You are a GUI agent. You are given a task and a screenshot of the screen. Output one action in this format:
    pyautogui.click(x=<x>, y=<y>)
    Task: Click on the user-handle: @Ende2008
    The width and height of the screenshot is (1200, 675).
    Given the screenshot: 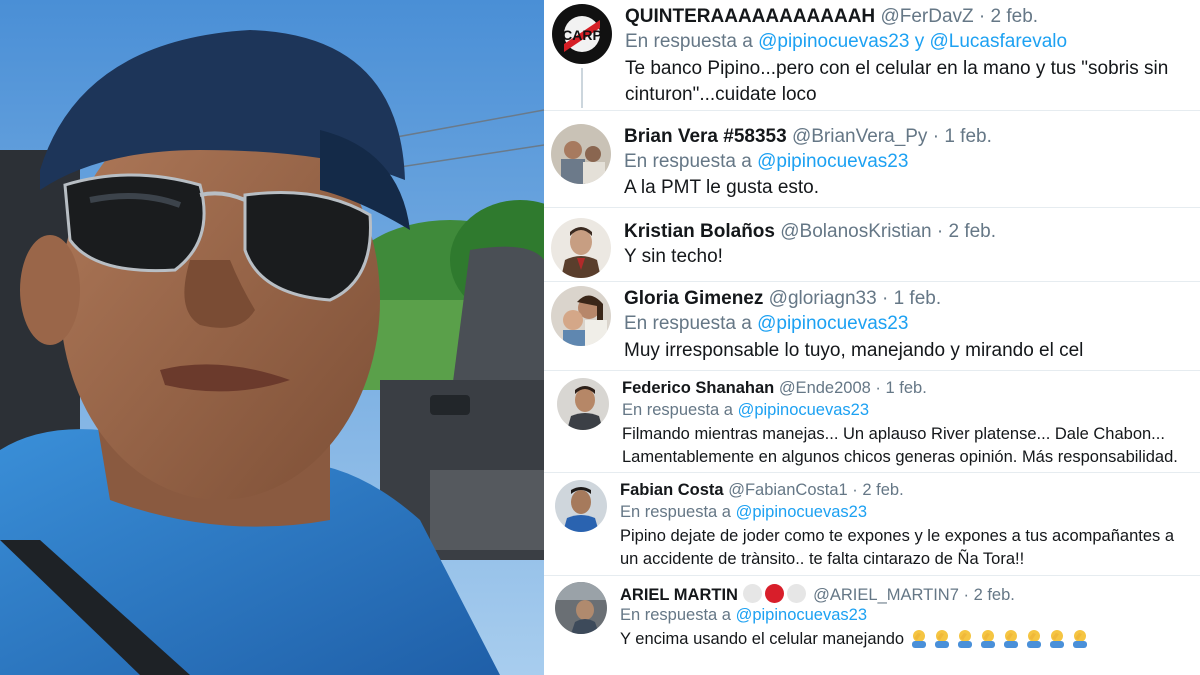 What is the action you would take?
    pyautogui.click(x=825, y=388)
    